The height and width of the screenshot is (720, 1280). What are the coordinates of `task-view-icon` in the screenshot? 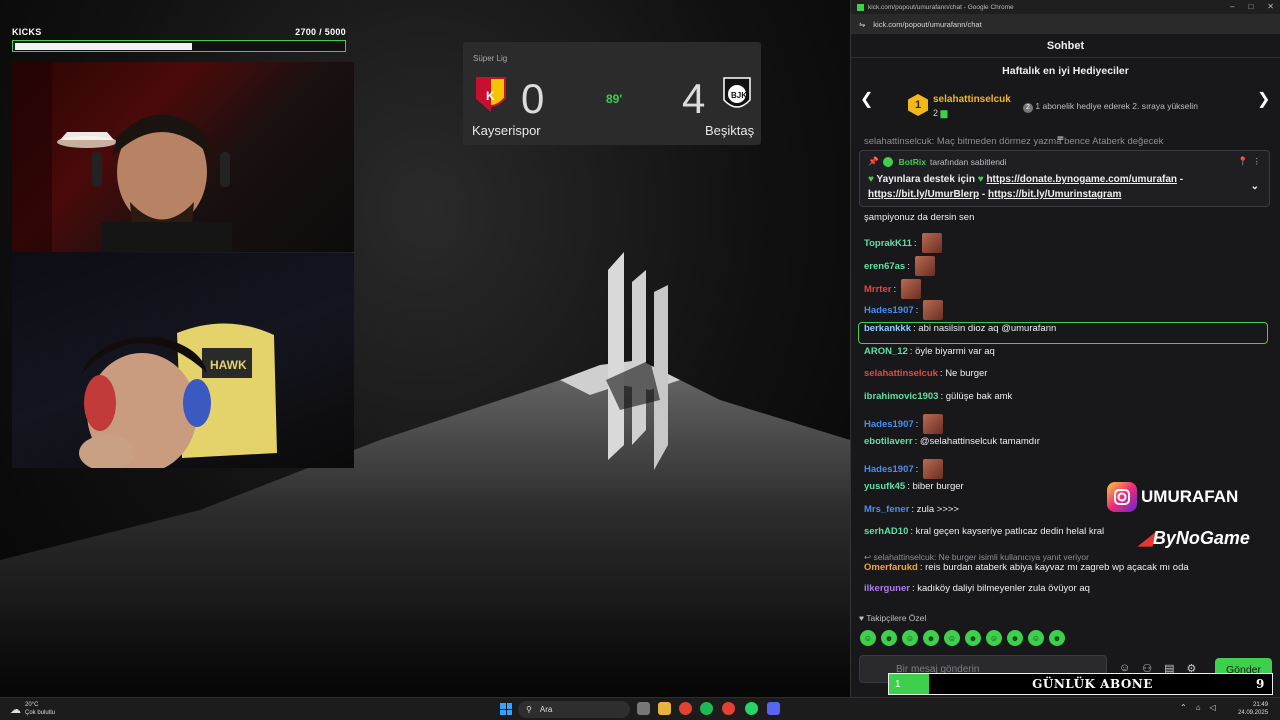 It's located at (643, 708).